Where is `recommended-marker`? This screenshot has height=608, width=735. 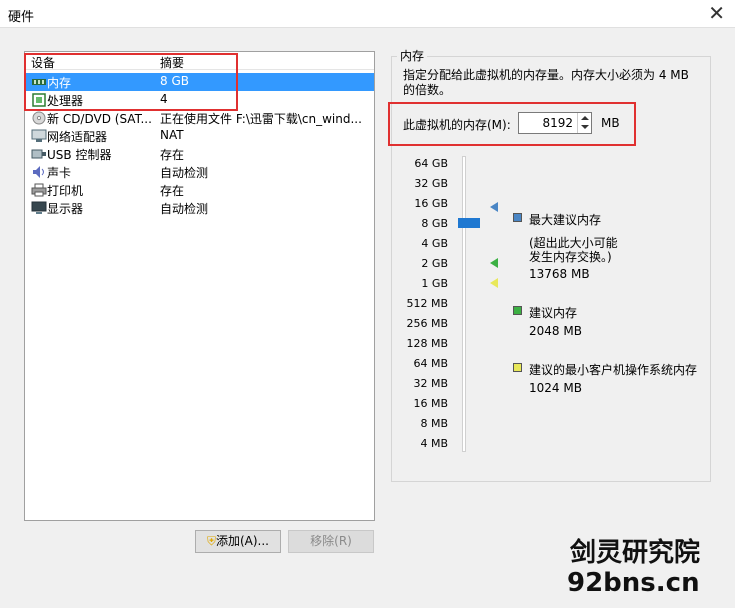
recommended-marker is located at coordinates (494, 263).